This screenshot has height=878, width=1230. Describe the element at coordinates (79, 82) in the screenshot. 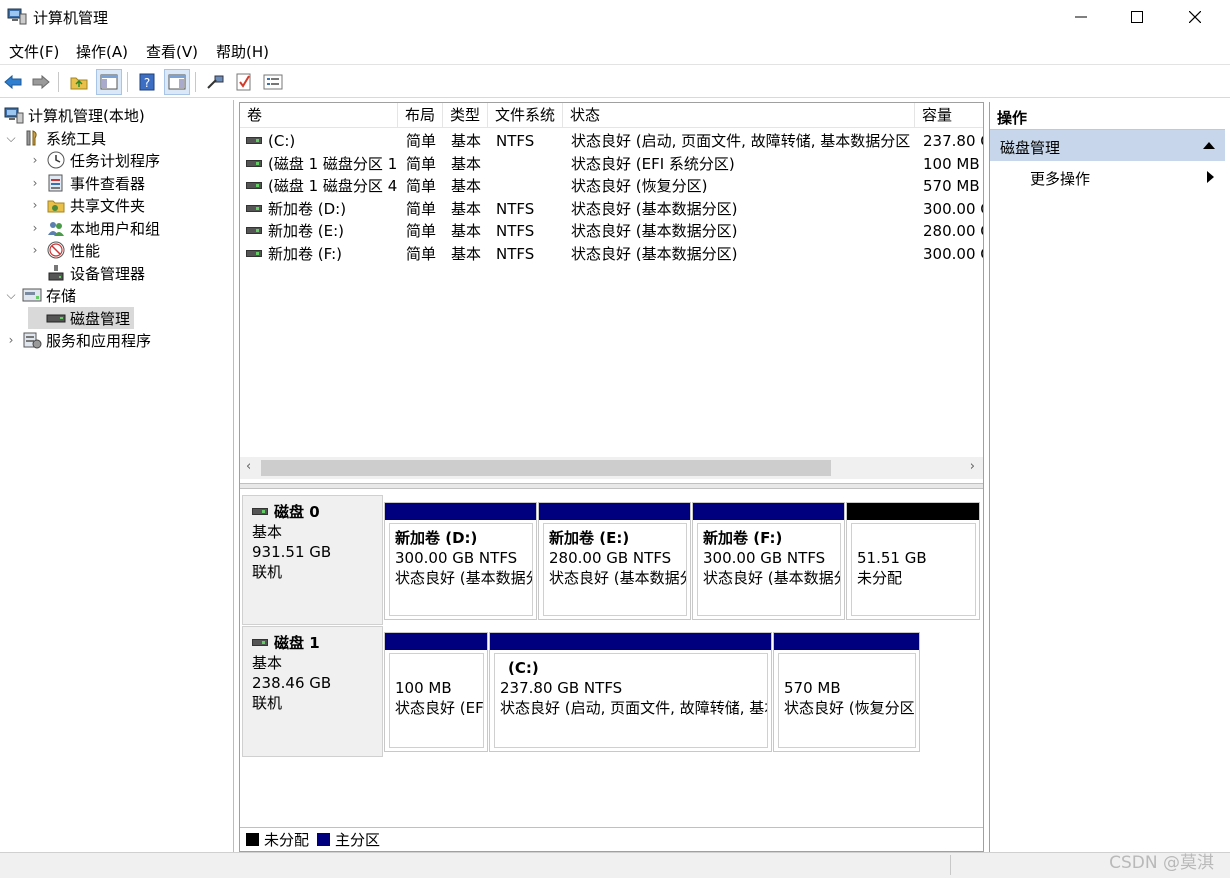

I see `up-folder-icon` at that location.